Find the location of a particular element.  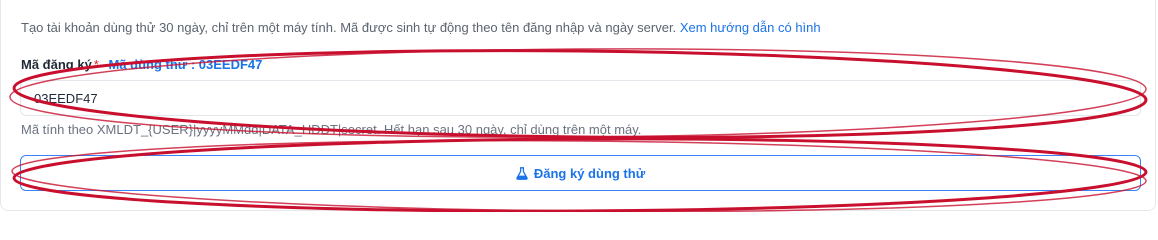

trial-code-hint-prefix: Mã dùng thử : is located at coordinates (153, 64).